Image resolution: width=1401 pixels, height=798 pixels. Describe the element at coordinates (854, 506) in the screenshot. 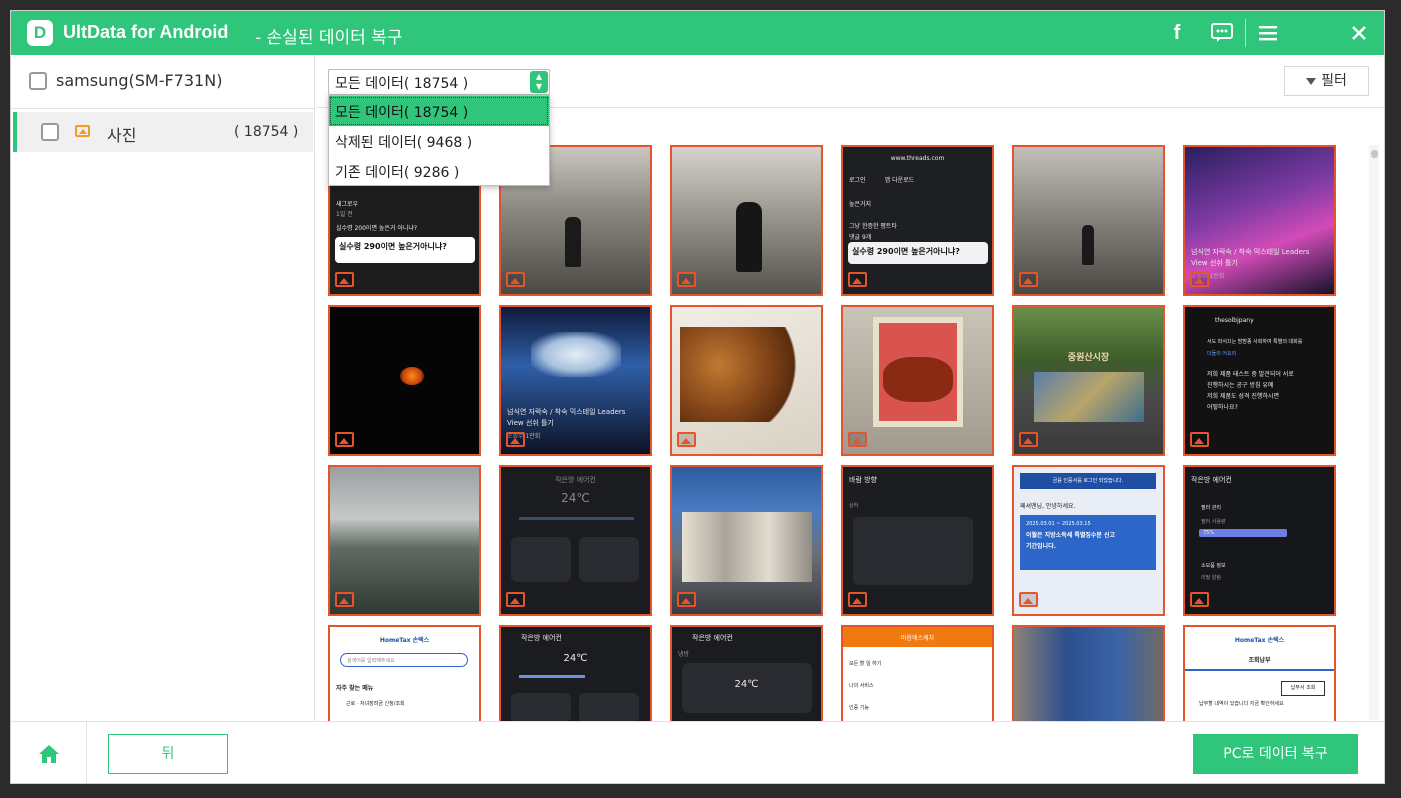

I see `thumb-text: 상하` at that location.